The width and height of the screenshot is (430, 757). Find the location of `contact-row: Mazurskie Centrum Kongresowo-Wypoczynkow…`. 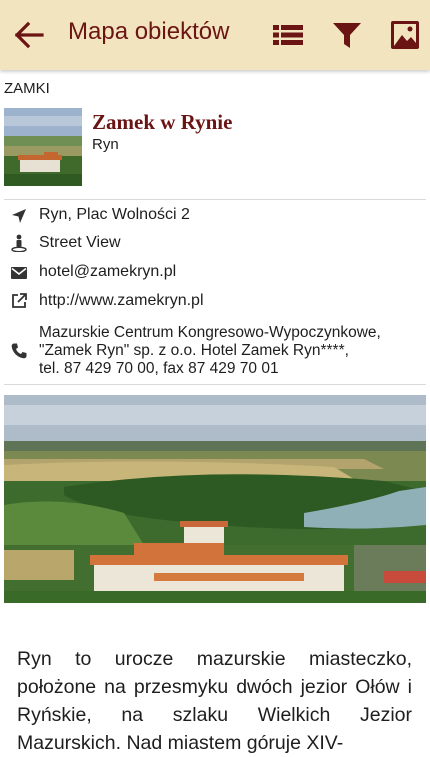

contact-row: Mazurskie Centrum Kongresowo-Wypoczynkow… is located at coordinates (215, 351).